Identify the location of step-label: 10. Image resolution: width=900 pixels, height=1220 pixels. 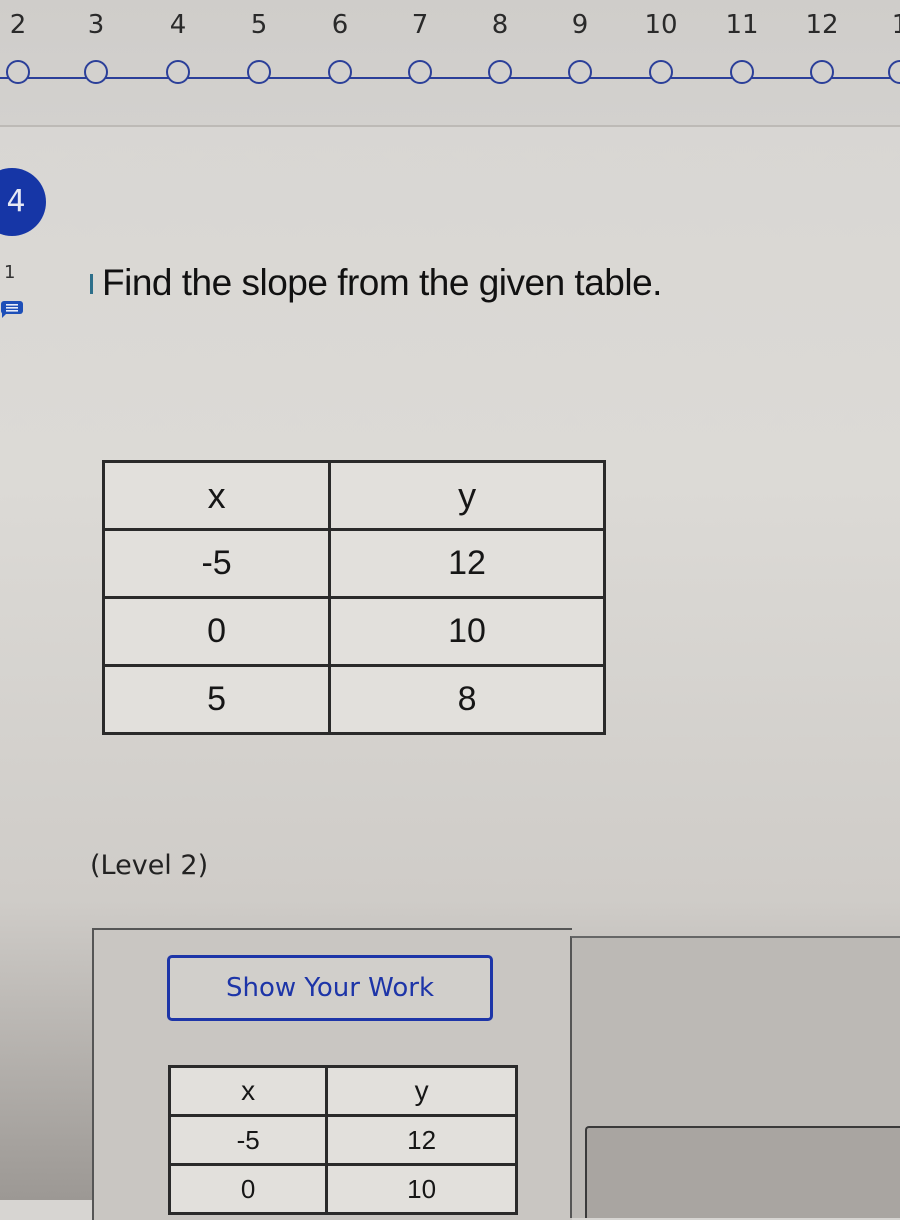
(661, 25).